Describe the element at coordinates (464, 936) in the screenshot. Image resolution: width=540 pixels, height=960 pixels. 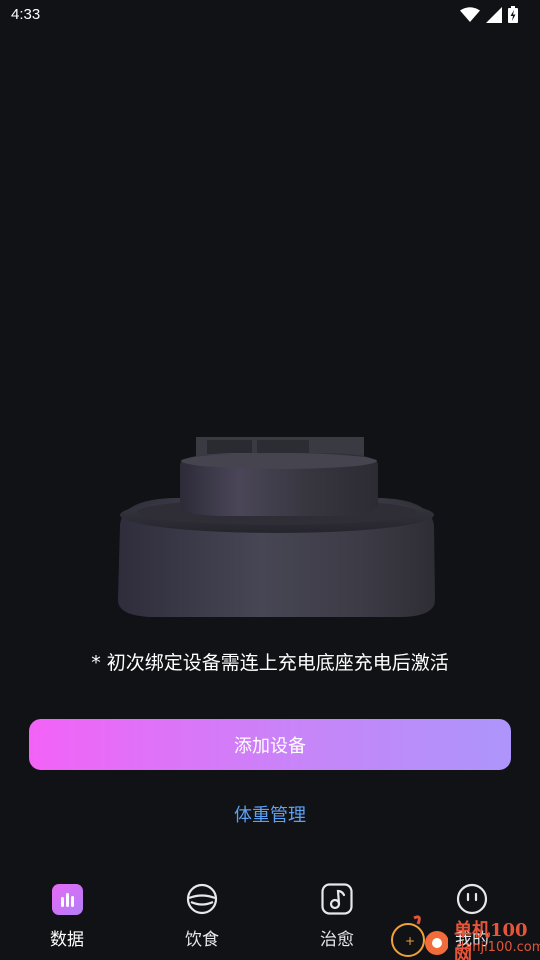
I see `watermark: + 单机100网 danji100.com` at that location.